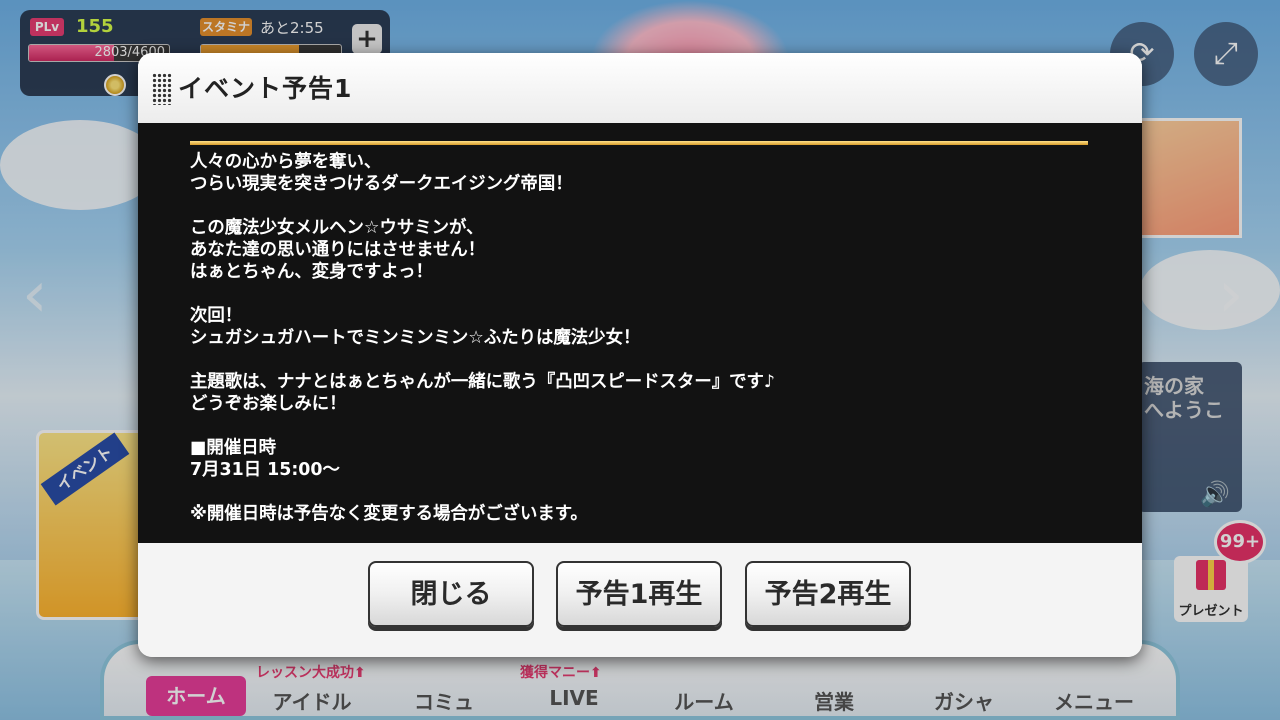  What do you see at coordinates (640, 88) in the screenshot?
I see `dialog-header: イベント予告1` at bounding box center [640, 88].